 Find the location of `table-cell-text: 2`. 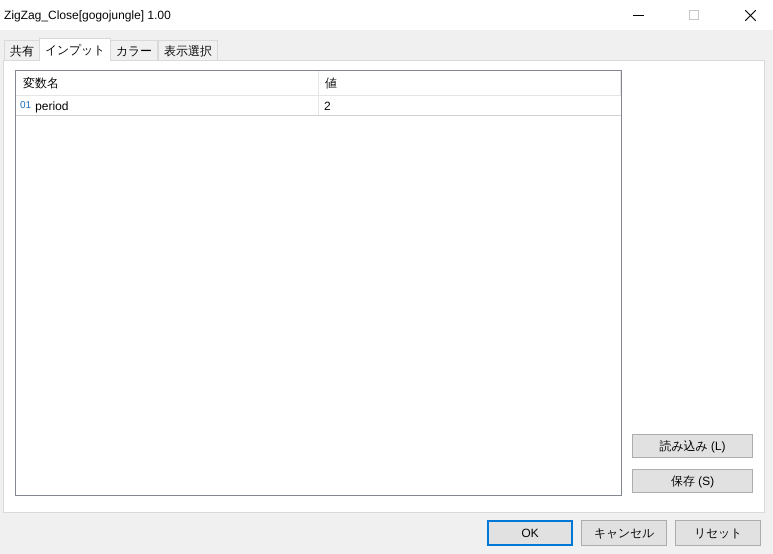

table-cell-text: 2 is located at coordinates (327, 106).